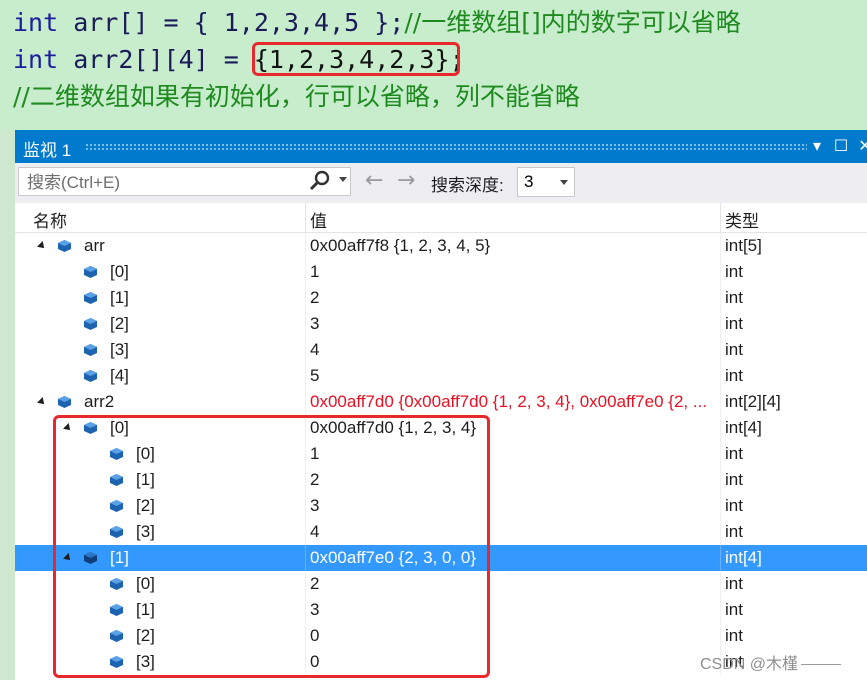 Image resolution: width=867 pixels, height=680 pixels. Describe the element at coordinates (356, 59) in the screenshot. I see `code-annotation-box` at that location.